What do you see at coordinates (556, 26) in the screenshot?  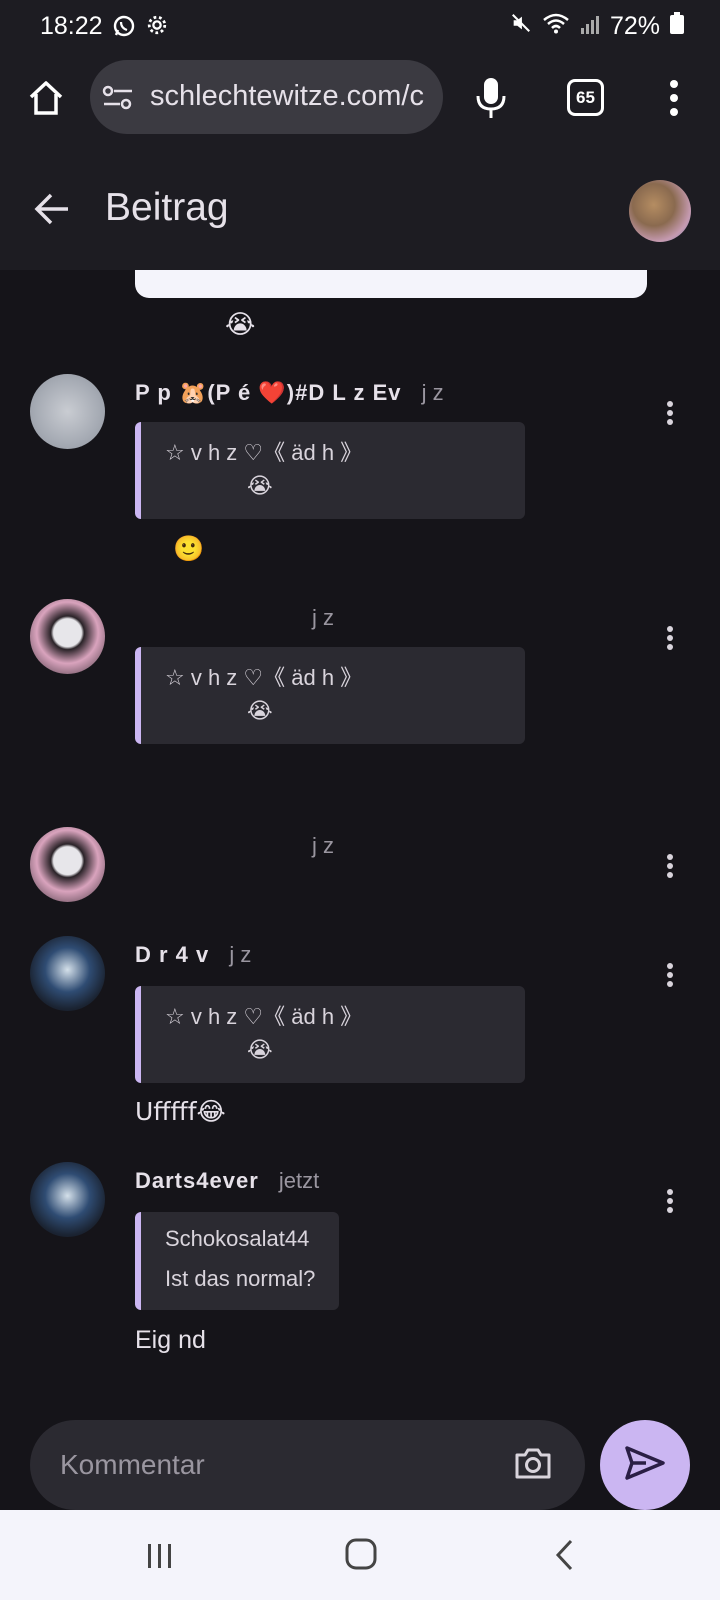 I see `wifi-icon` at bounding box center [556, 26].